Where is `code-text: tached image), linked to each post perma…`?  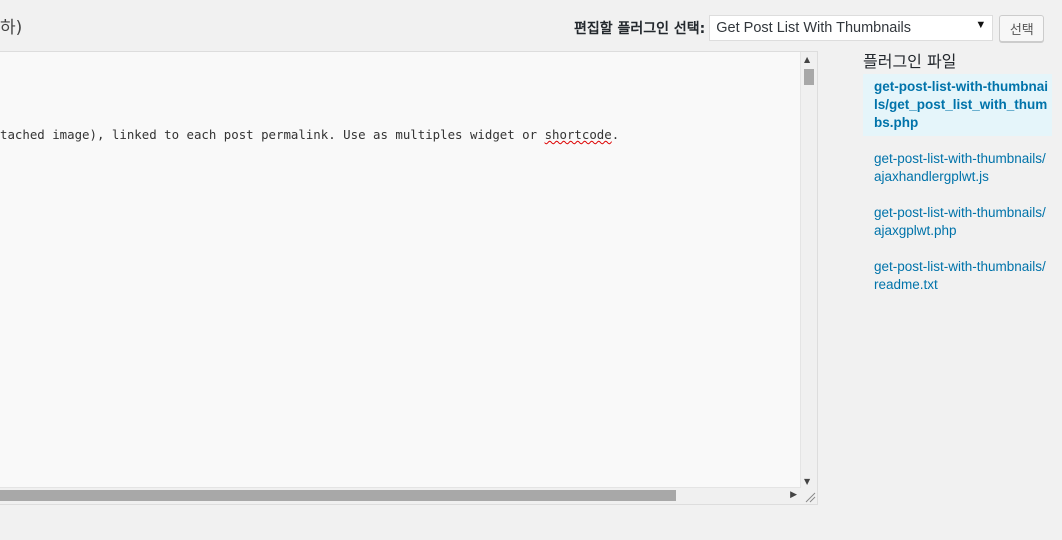 code-text: tached image), linked to each post perma… is located at coordinates (272, 134).